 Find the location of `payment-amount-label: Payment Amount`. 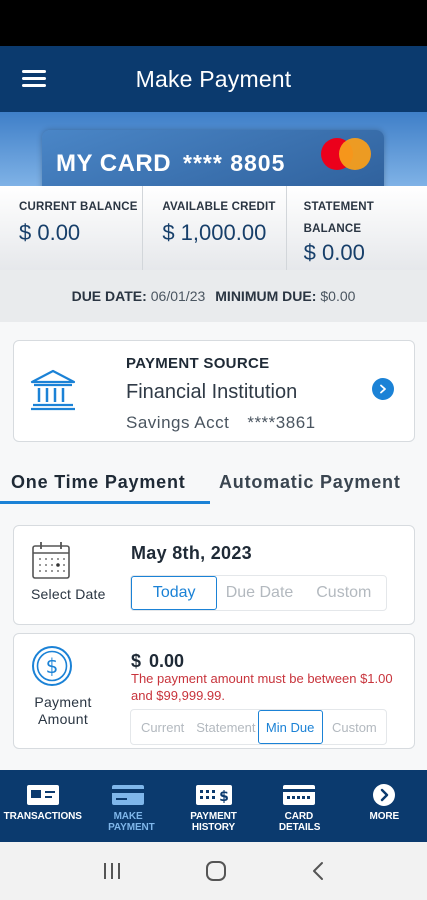

payment-amount-label: Payment Amount is located at coordinates (63, 710).